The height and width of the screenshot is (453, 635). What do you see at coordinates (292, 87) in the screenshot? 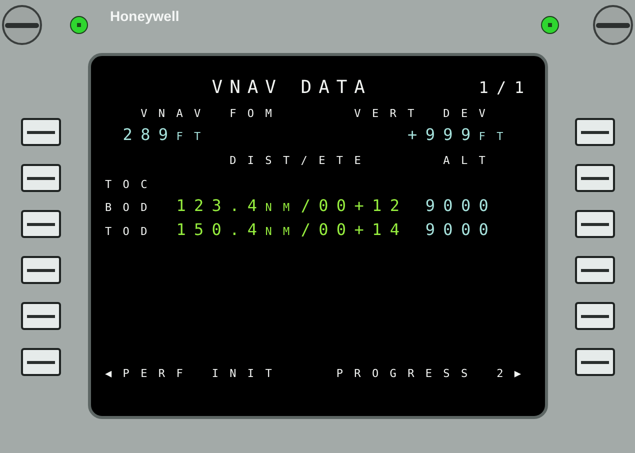
I see `screen-text: VNAV DATA` at bounding box center [292, 87].